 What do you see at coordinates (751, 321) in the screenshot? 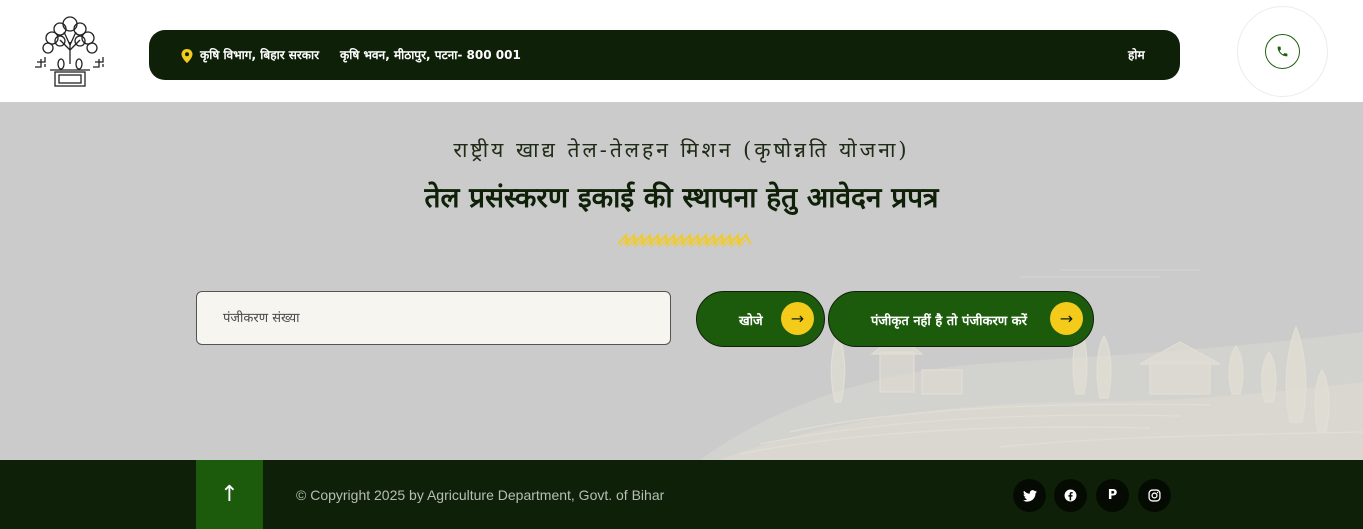
I see `search-button-label: खोजे` at bounding box center [751, 321].